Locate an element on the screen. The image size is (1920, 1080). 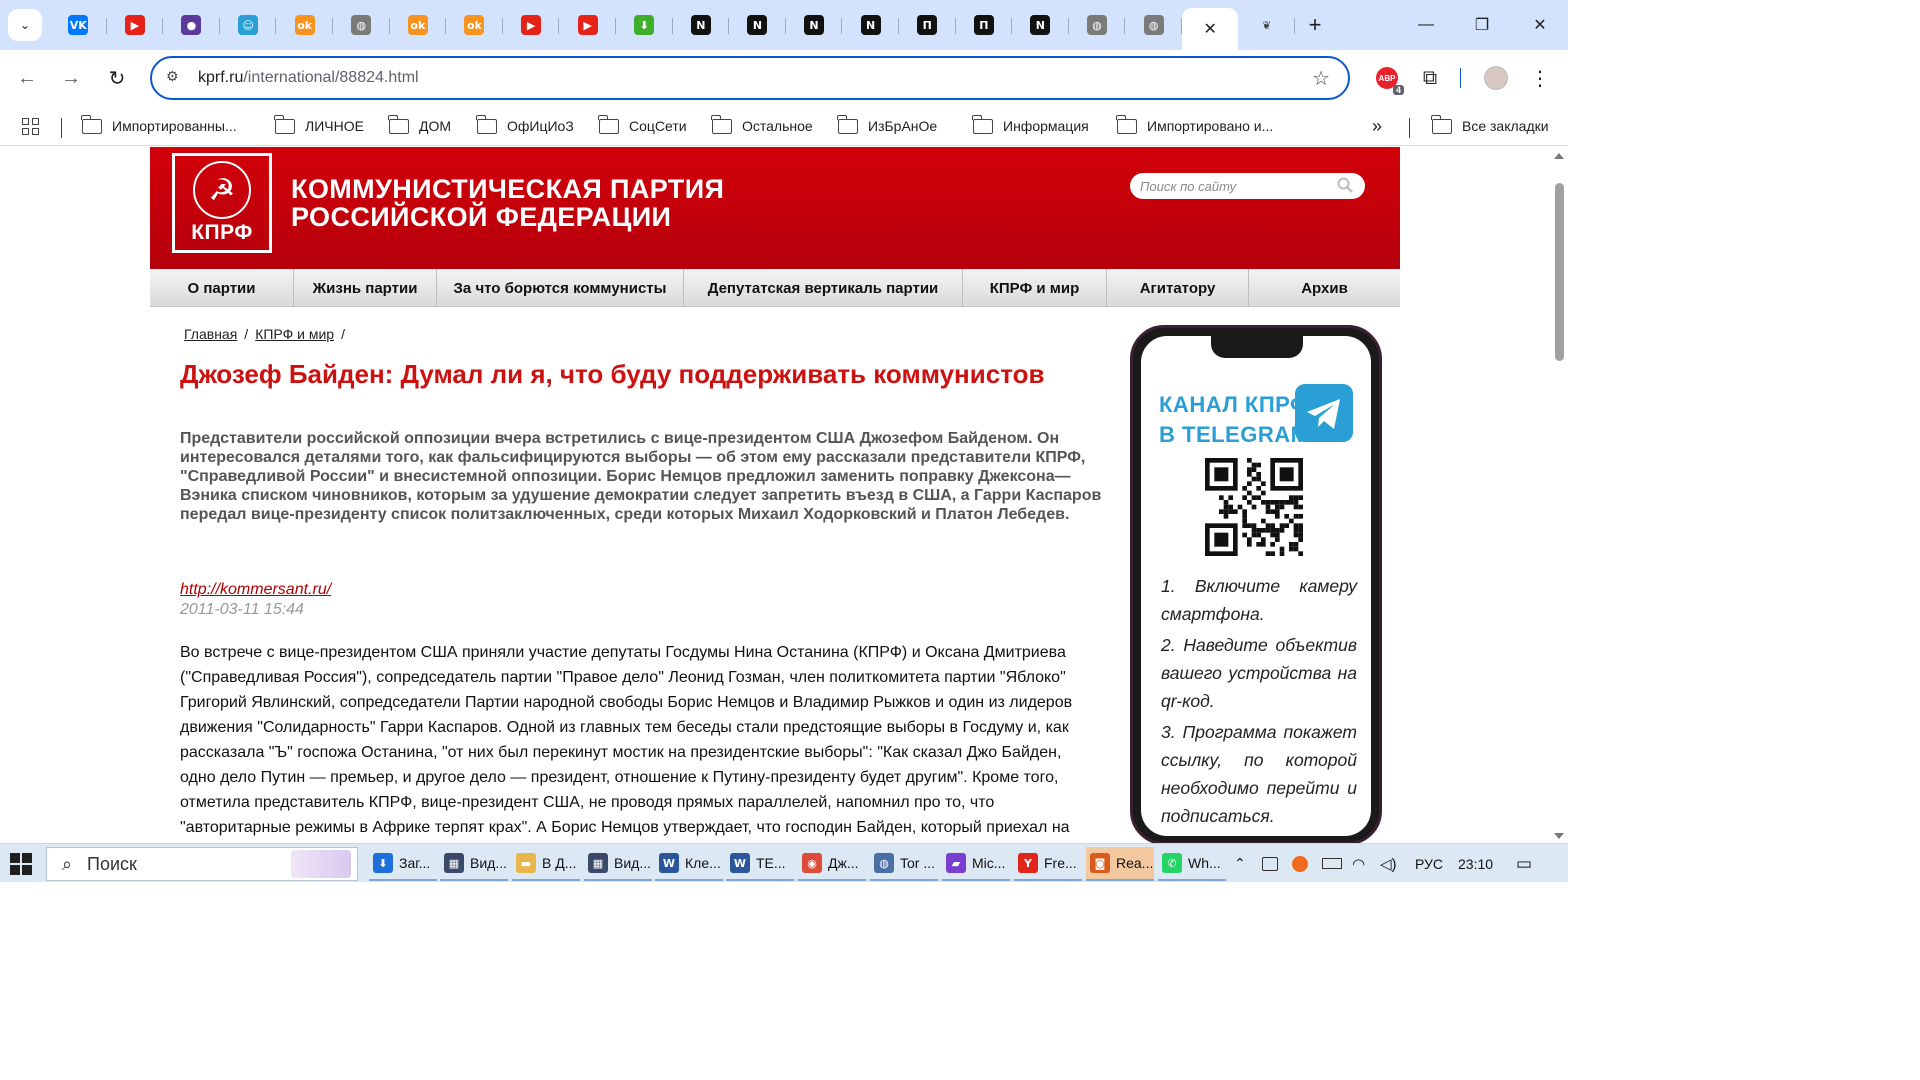
notifications-button: ▭ is located at coordinates (1524, 863).